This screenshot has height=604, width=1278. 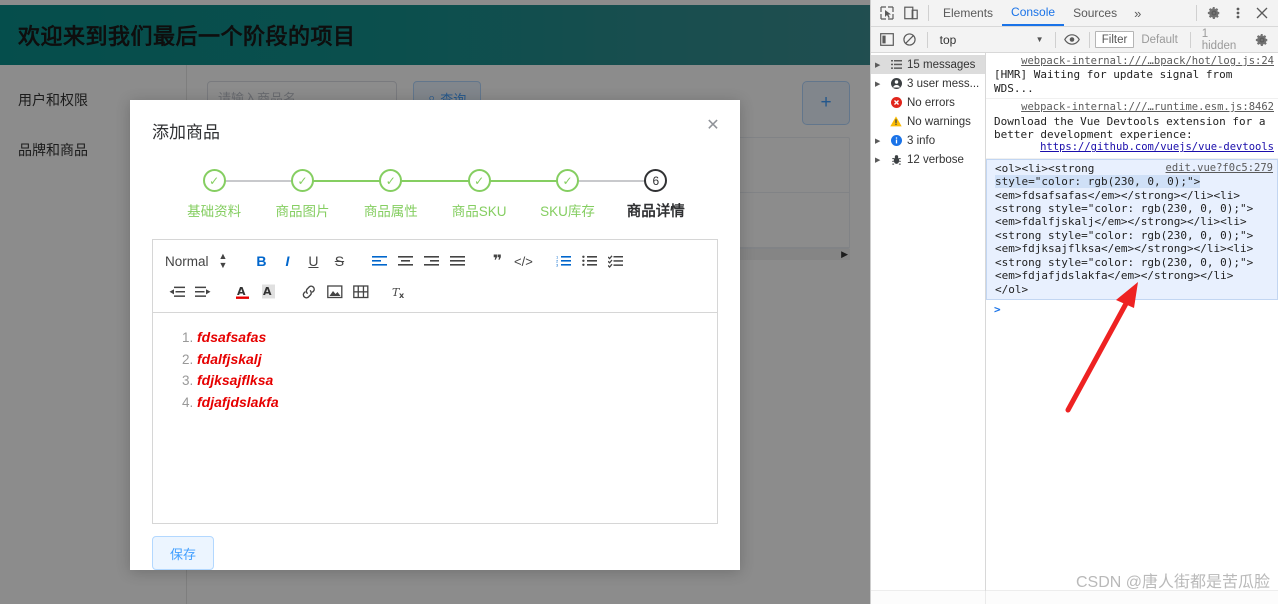 What do you see at coordinates (390, 211) in the screenshot?
I see `step-label: 商品属性` at bounding box center [390, 211].